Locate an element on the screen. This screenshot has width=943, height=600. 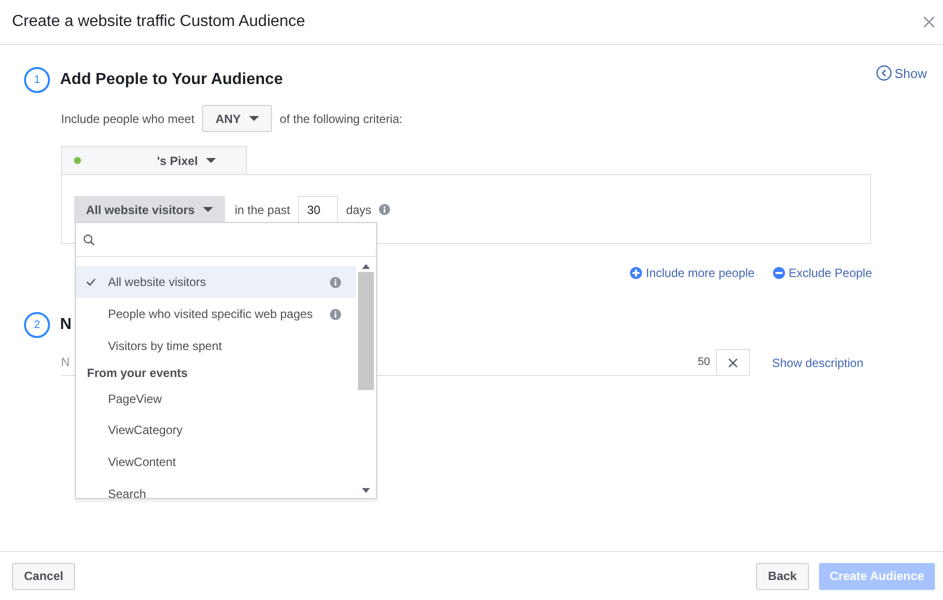
menu-option: ViewContent is located at coordinates (216, 462).